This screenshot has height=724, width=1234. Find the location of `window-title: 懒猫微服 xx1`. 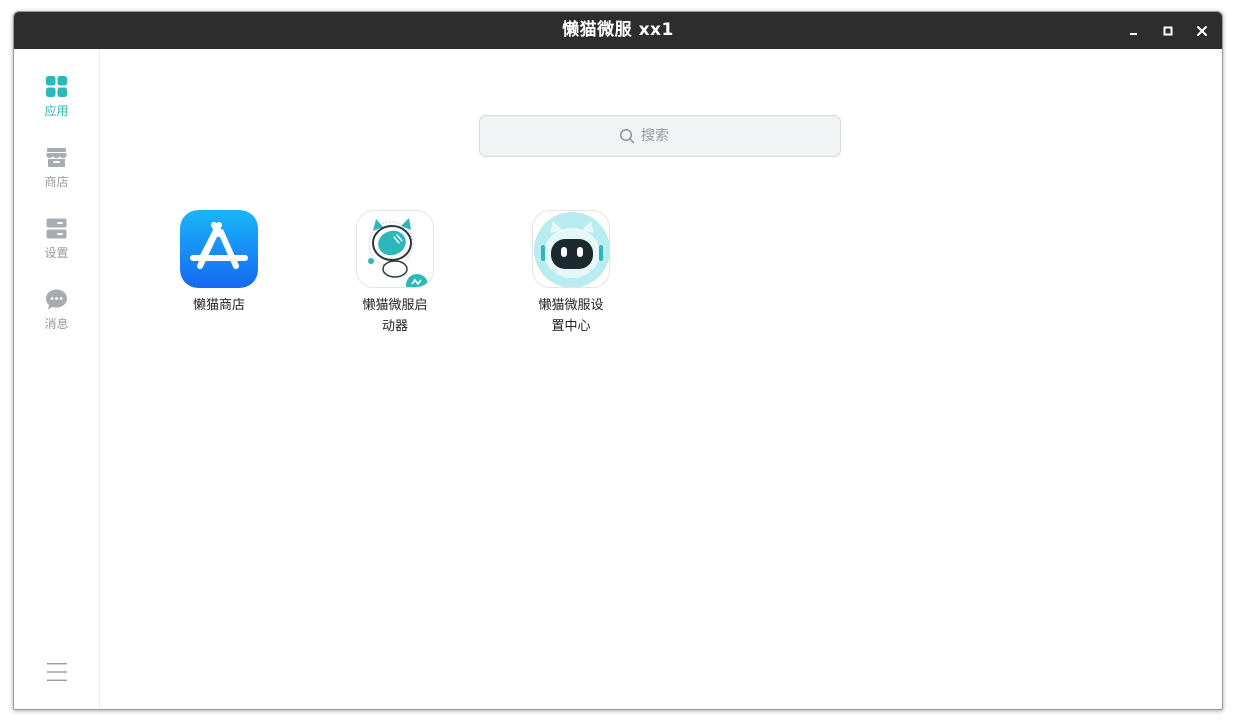

window-title: 懒猫微服 xx1 is located at coordinates (618, 30).